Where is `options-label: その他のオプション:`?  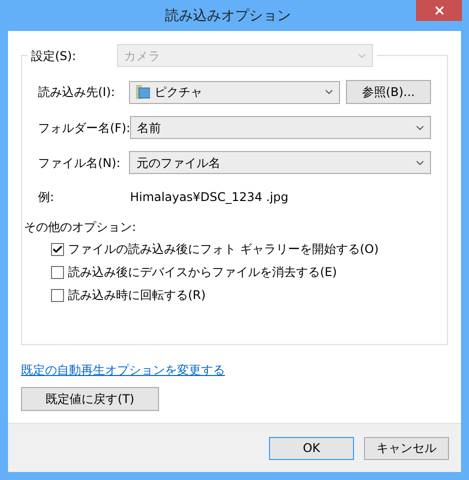 options-label: その他のオプション: is located at coordinates (80, 227).